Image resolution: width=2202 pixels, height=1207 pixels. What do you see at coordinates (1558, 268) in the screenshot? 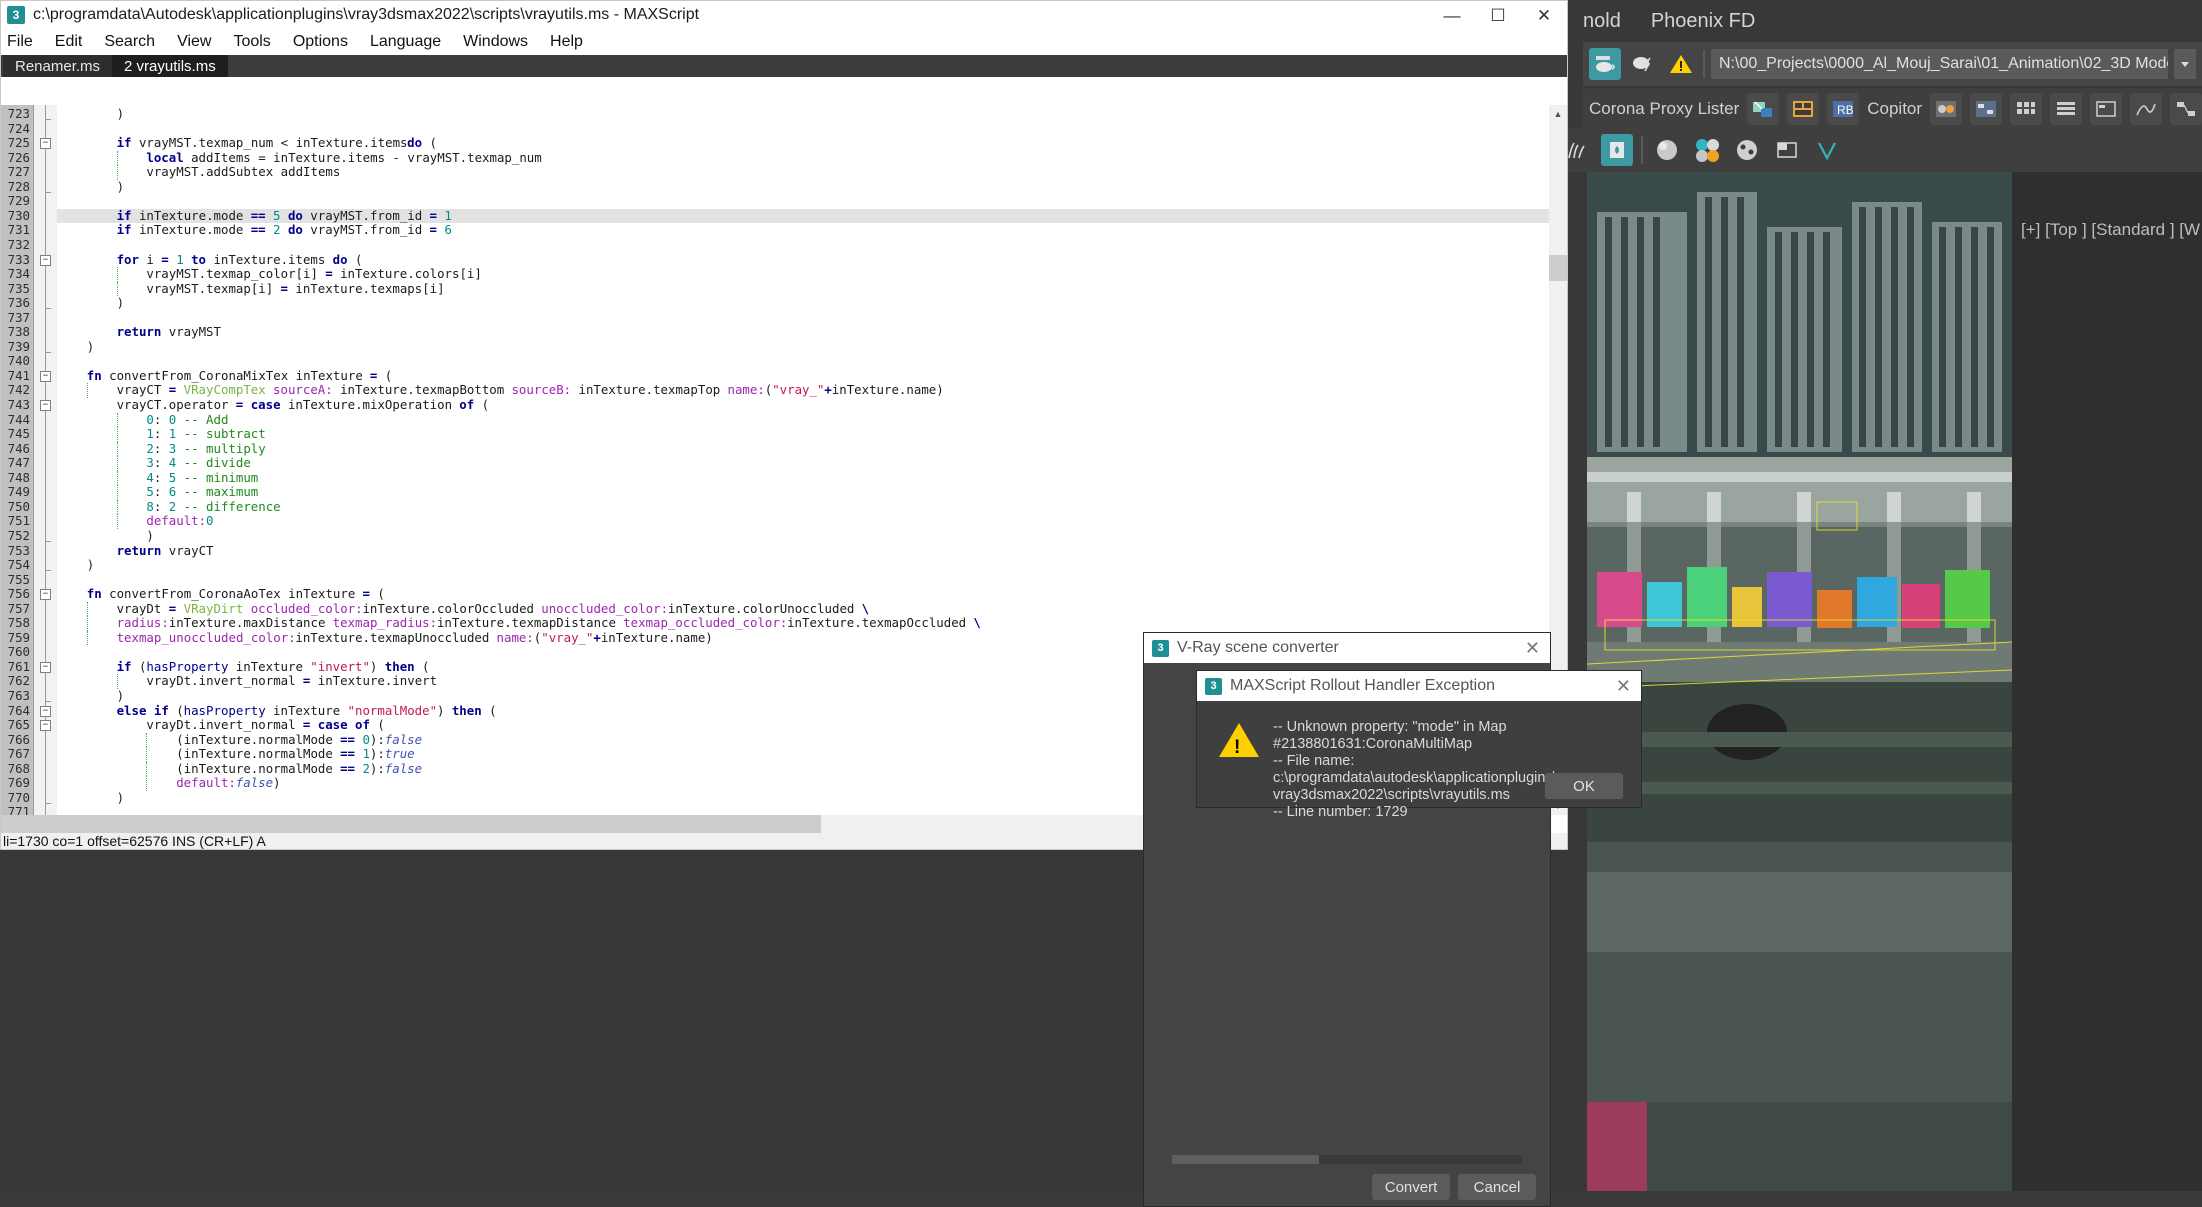
I see `vertical-scroll-thumb` at bounding box center [1558, 268].